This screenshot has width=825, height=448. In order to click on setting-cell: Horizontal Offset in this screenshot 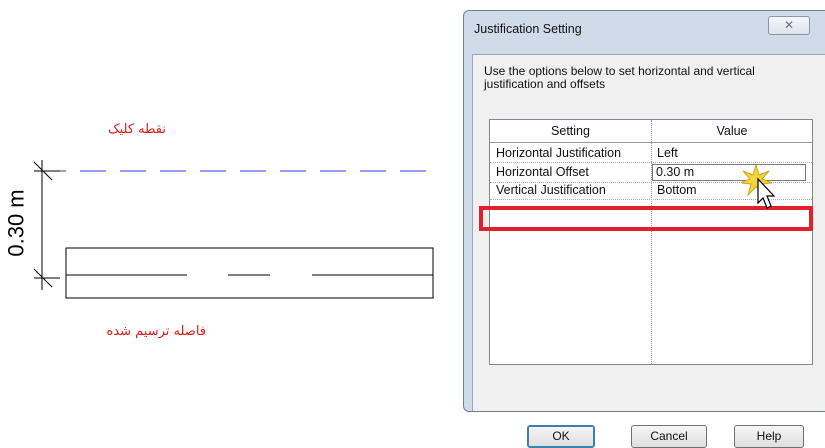, I will do `click(542, 172)`.